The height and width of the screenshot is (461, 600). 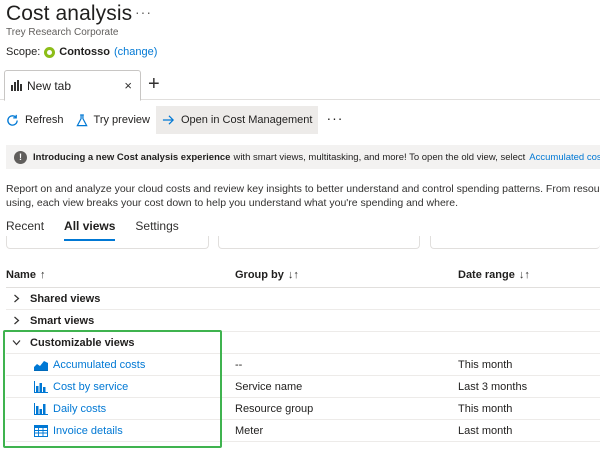 What do you see at coordinates (269, 386) in the screenshot?
I see `group-by-cell: Service name` at bounding box center [269, 386].